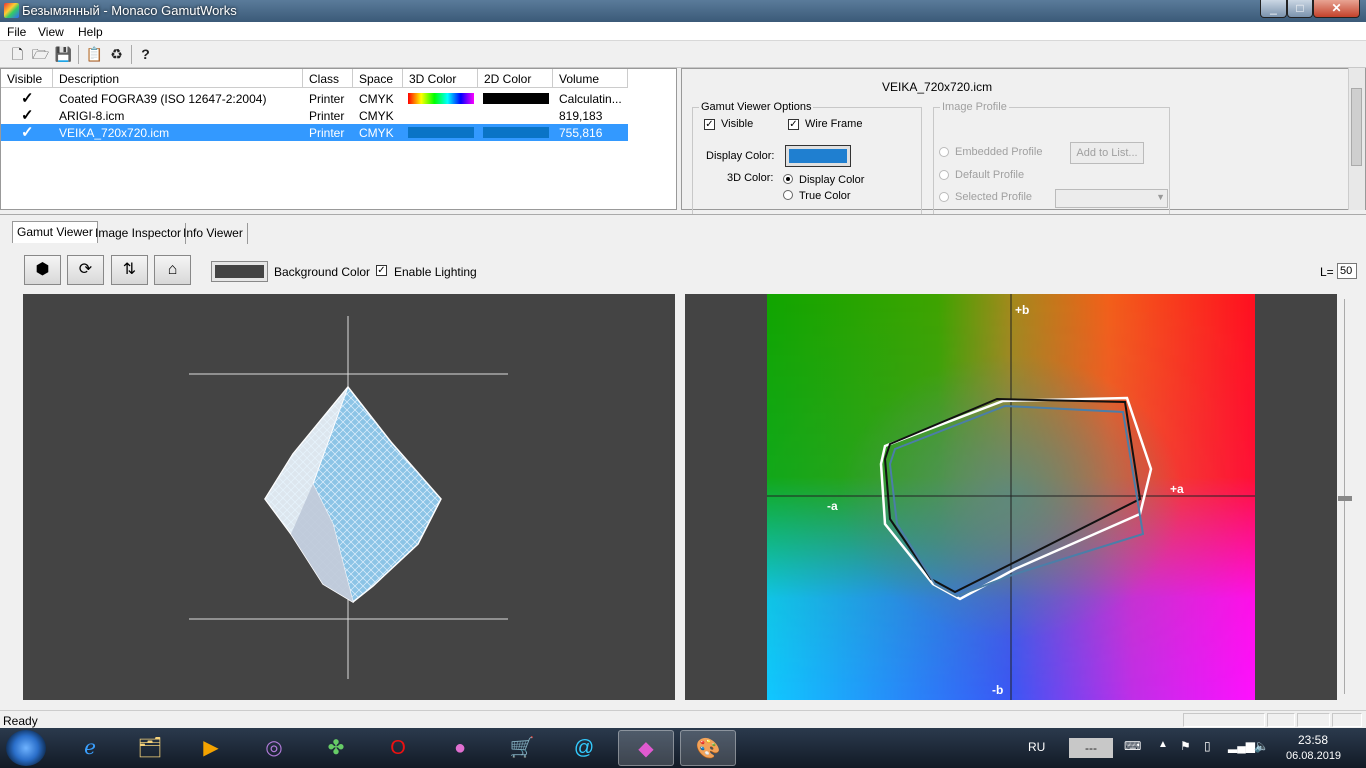 The width and height of the screenshot is (1366, 768). What do you see at coordinates (129, 270) in the screenshot?
I see `flip-icon: ⇅` at bounding box center [129, 270].